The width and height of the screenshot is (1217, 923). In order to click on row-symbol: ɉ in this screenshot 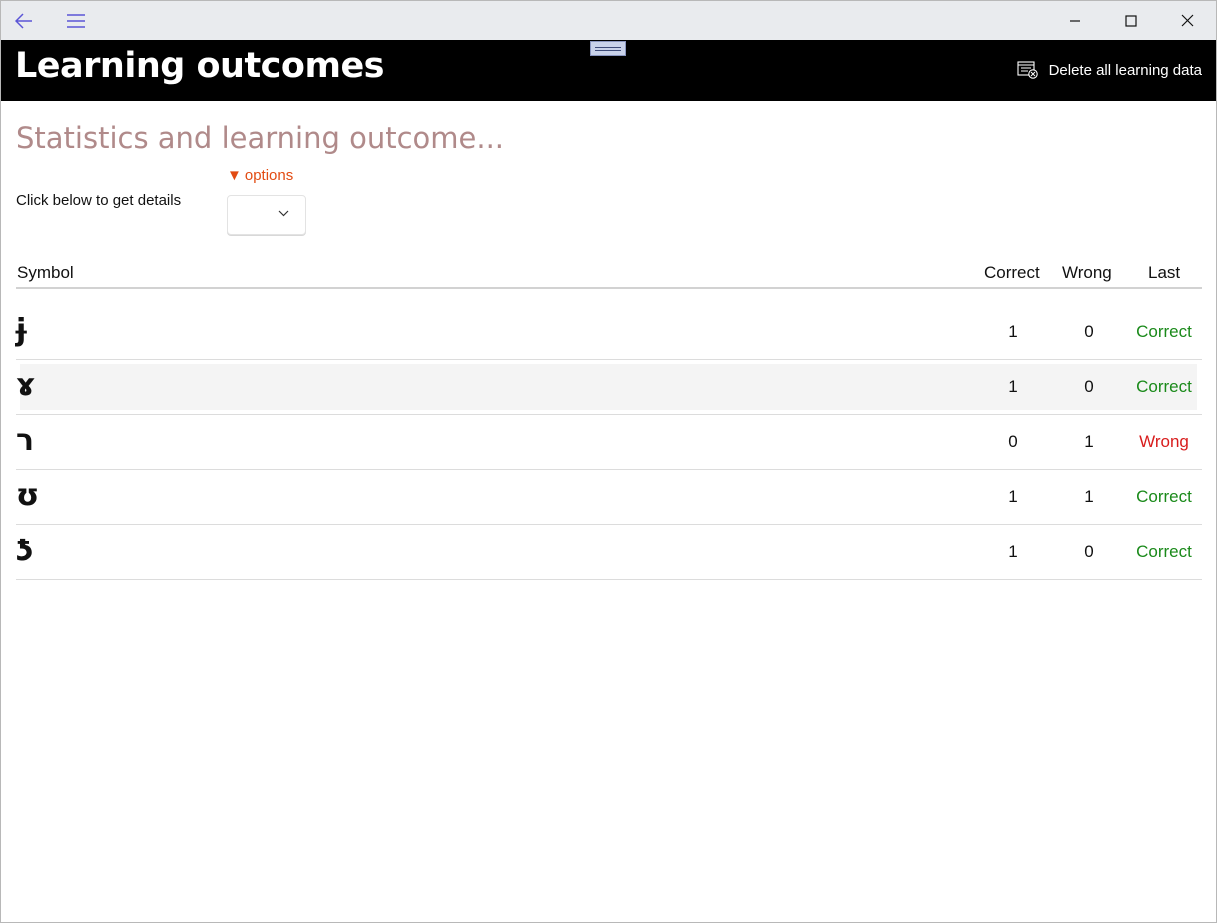, I will do `click(21, 330)`.